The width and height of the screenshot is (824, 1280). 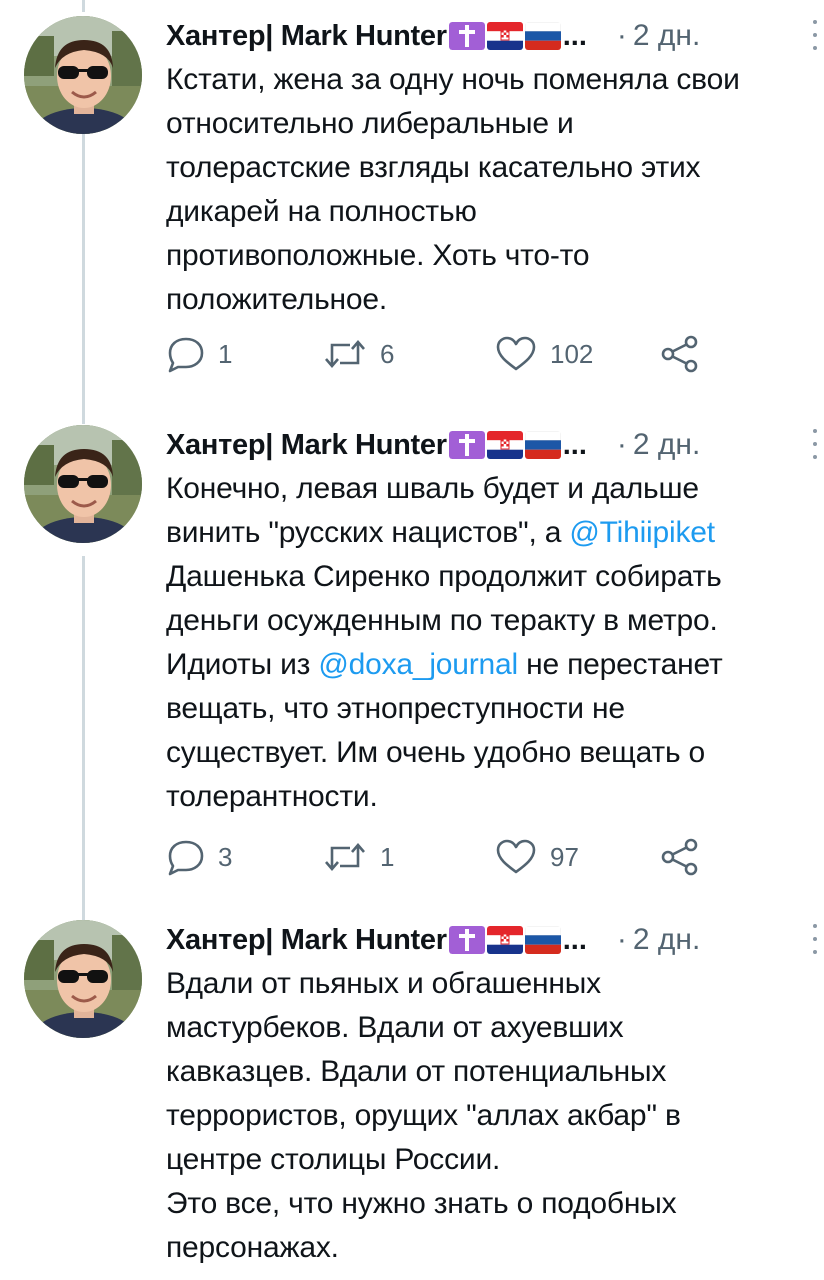 I want to click on text-segment: Конечно, левая шваль будет и дальше, so click(x=432, y=488).